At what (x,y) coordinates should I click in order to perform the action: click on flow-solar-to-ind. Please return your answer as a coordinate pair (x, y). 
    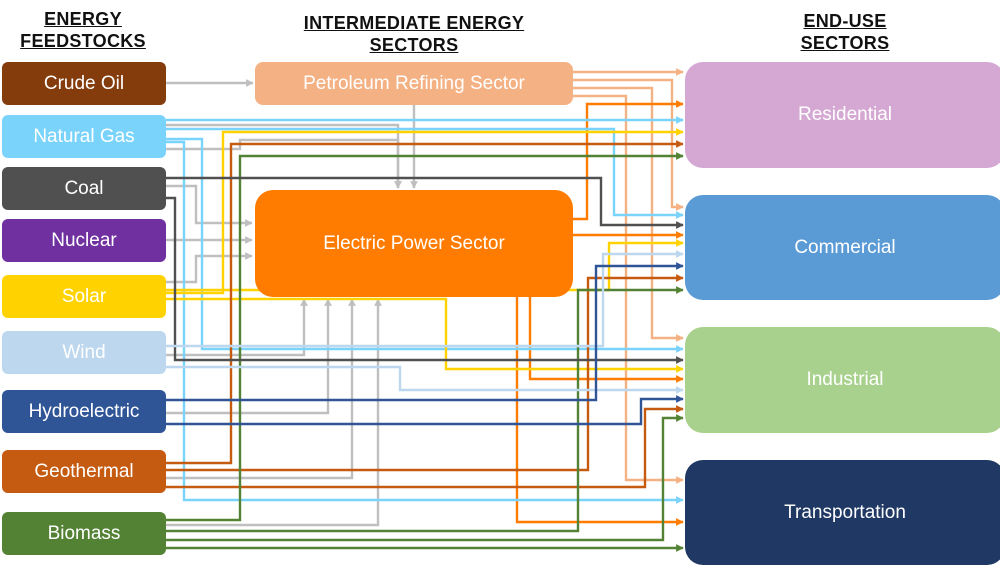
    Looking at the image, I should click on (425, 335).